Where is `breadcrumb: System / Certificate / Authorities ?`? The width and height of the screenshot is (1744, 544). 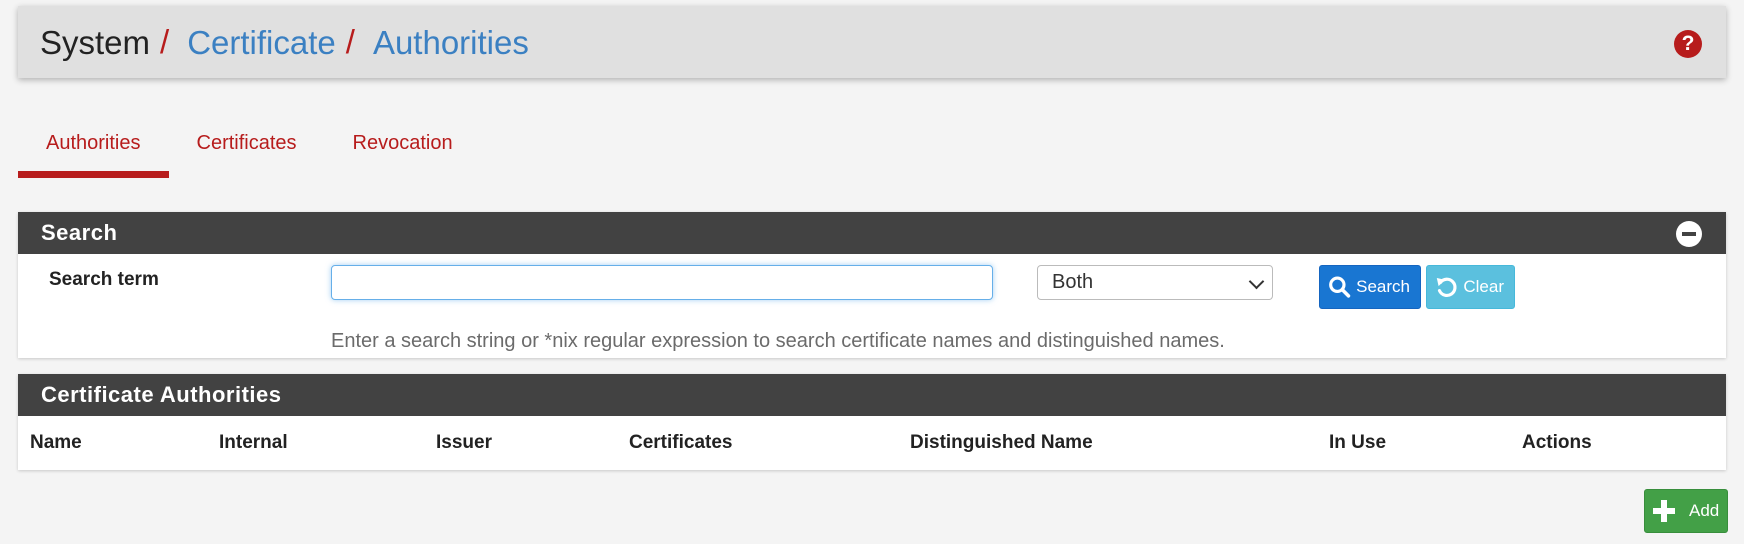
breadcrumb: System / Certificate / Authorities ? is located at coordinates (872, 42).